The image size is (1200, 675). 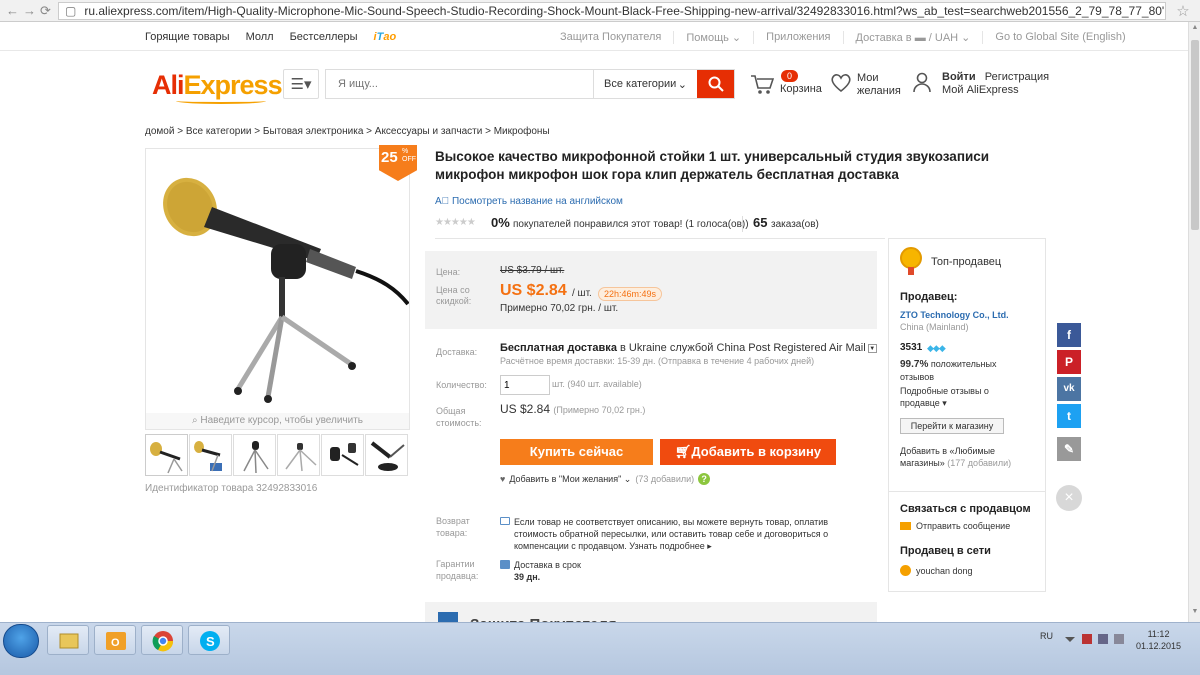 I want to click on guarantee-line2: 39 дн., so click(x=527, y=577).